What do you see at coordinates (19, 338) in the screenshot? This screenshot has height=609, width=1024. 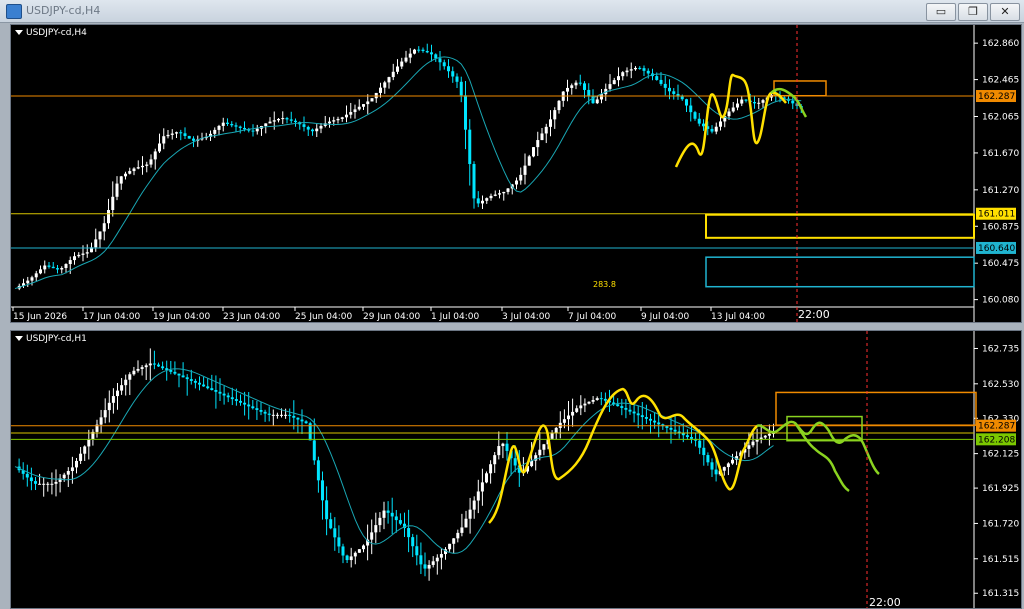 I see `dropdown-triangle-icon` at bounding box center [19, 338].